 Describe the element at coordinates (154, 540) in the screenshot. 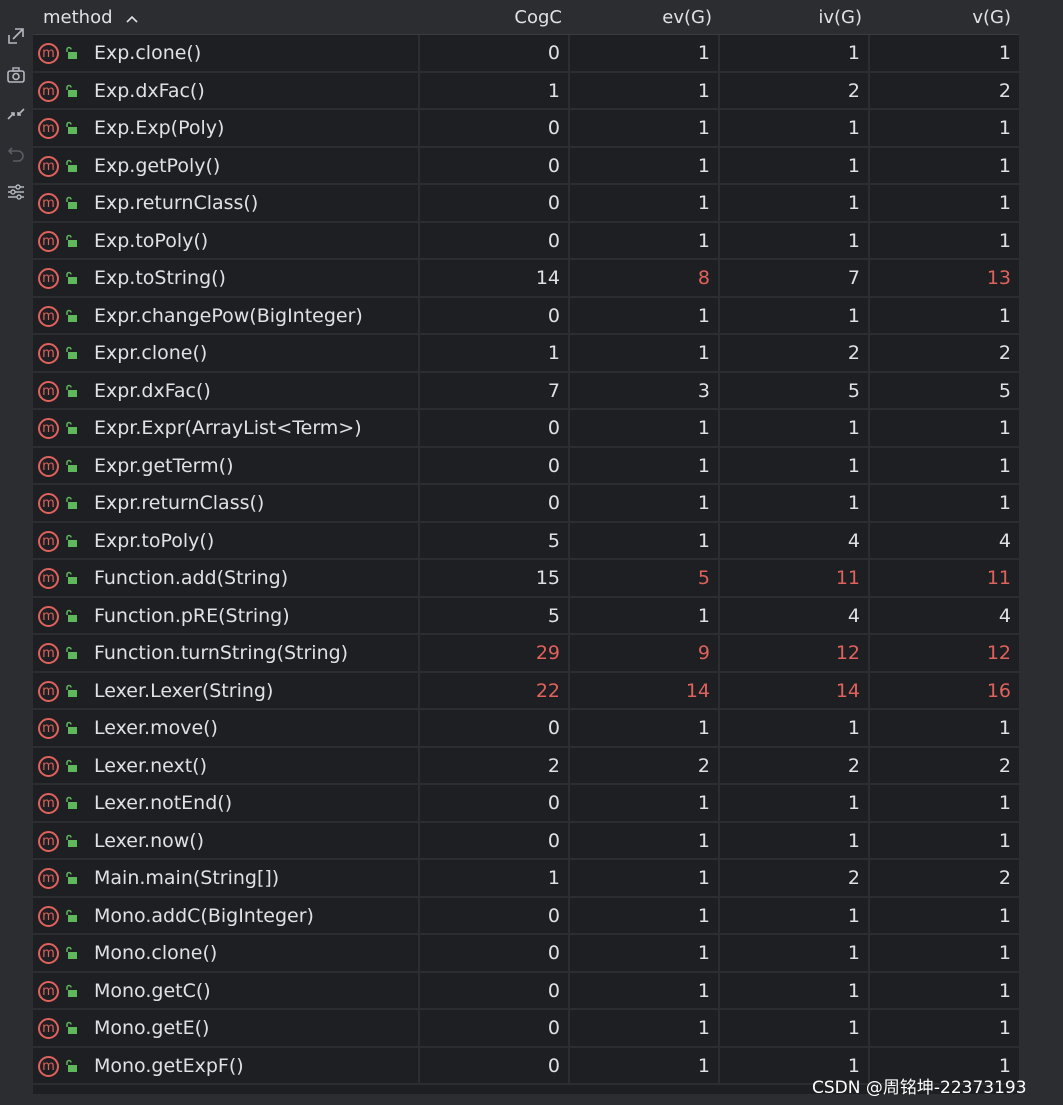

I see `method-name: Expr.toPoly()` at that location.